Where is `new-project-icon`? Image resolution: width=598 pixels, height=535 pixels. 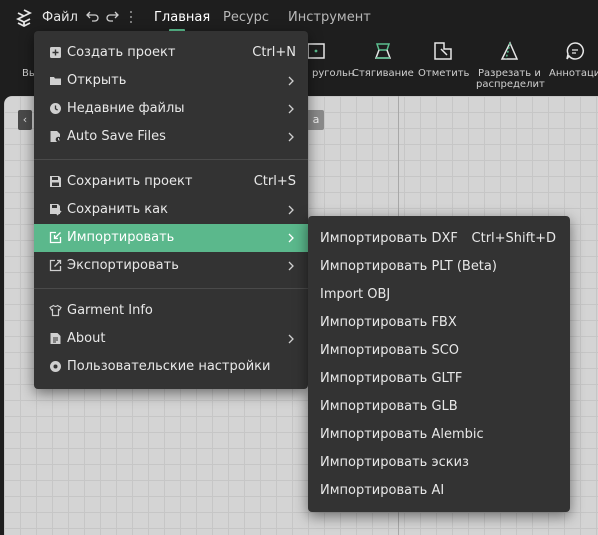
new-project-icon is located at coordinates (55, 52).